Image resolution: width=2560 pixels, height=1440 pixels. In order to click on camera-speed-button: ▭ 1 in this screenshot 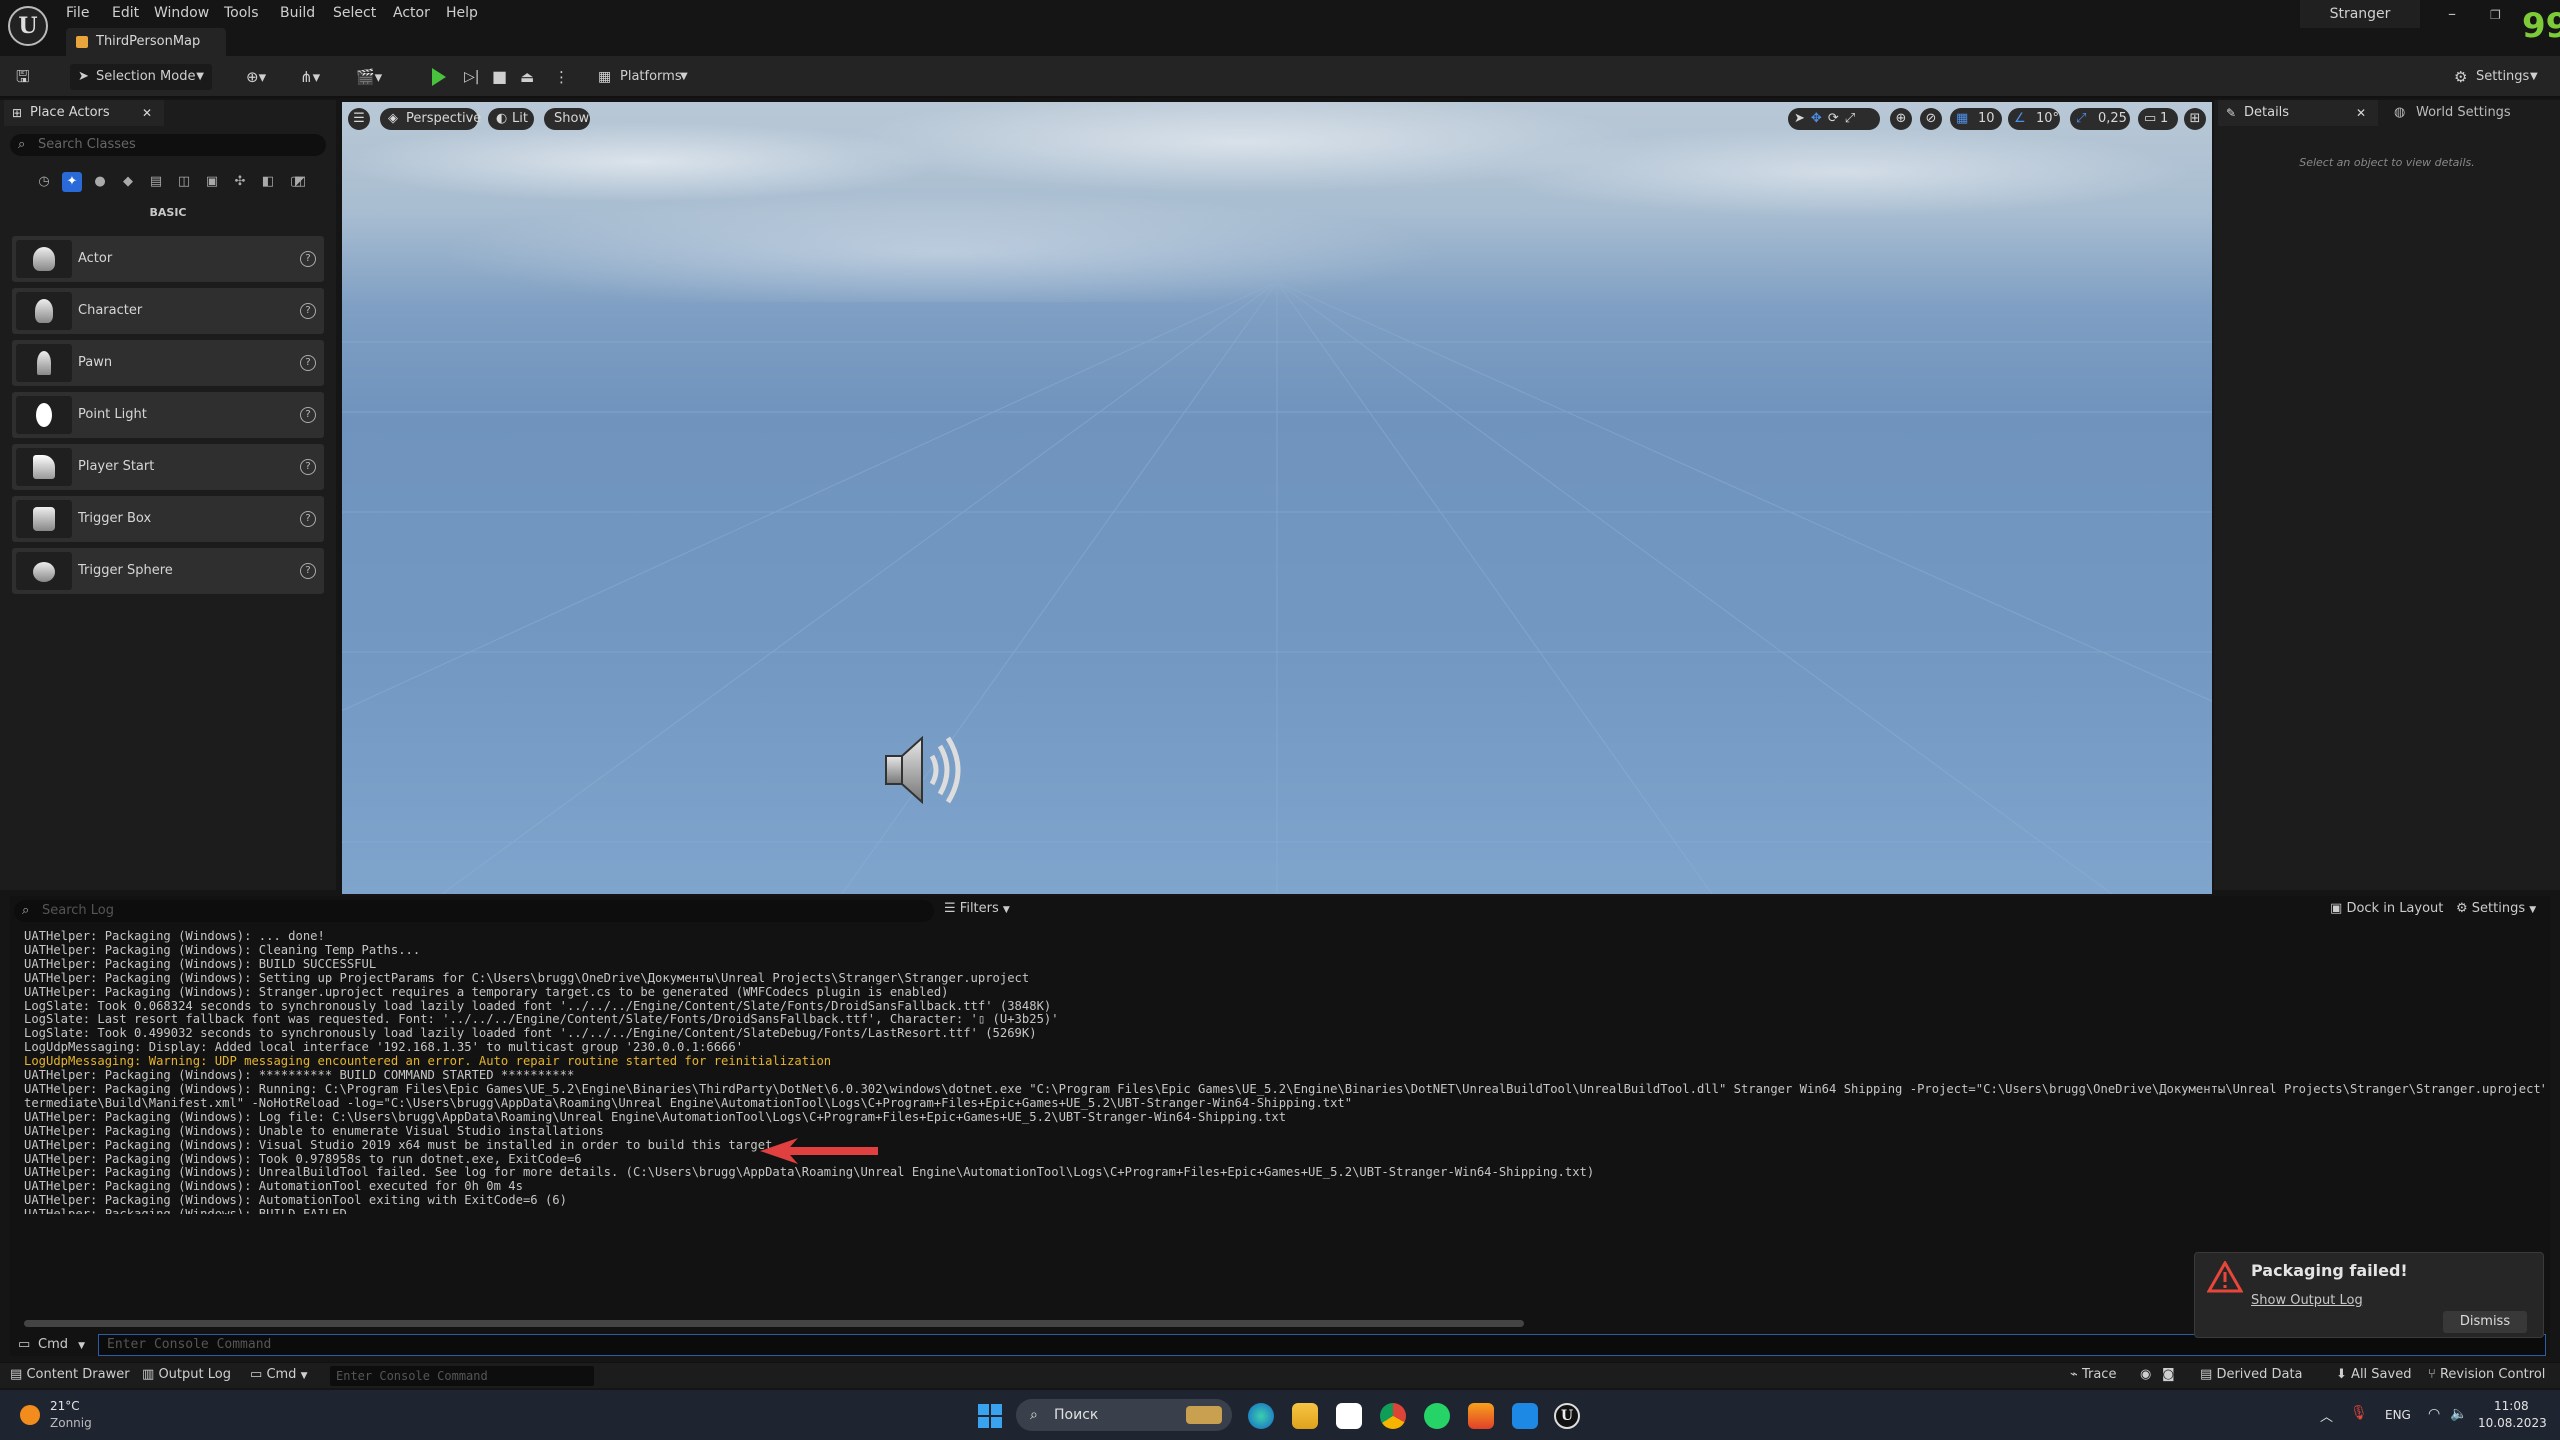, I will do `click(2158, 119)`.